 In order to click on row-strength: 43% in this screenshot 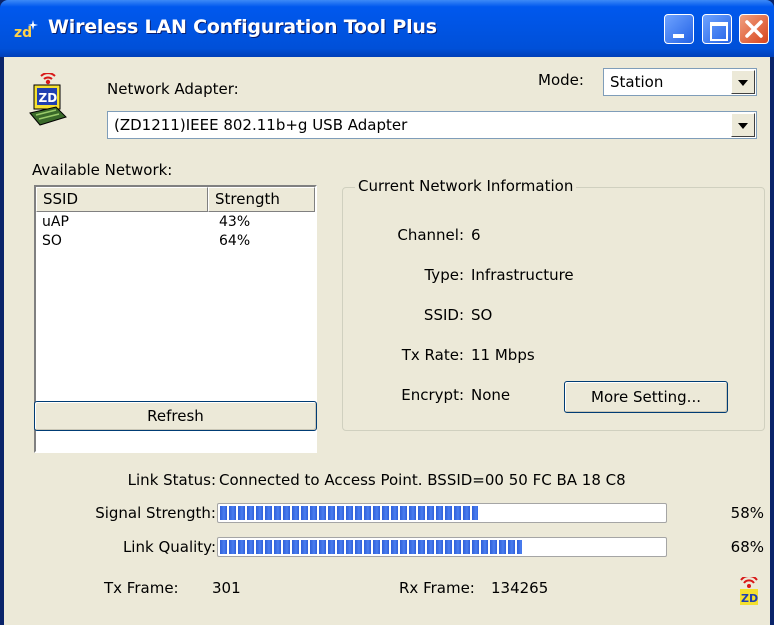, I will do `click(235, 222)`.